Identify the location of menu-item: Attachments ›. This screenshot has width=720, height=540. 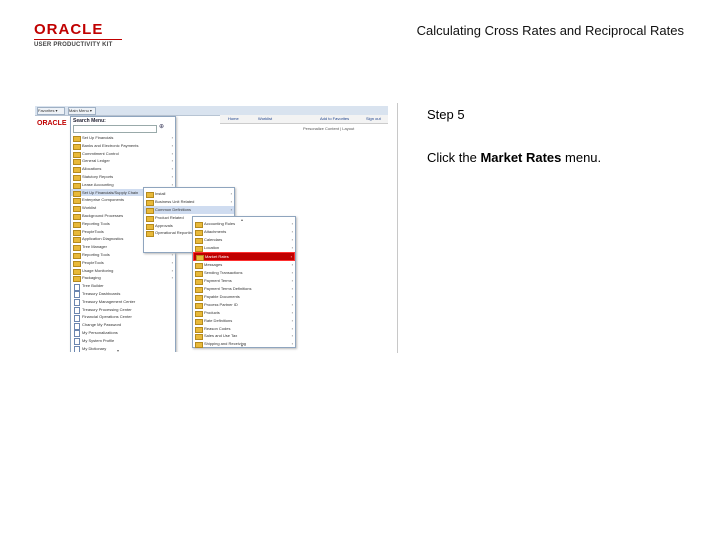
(244, 232).